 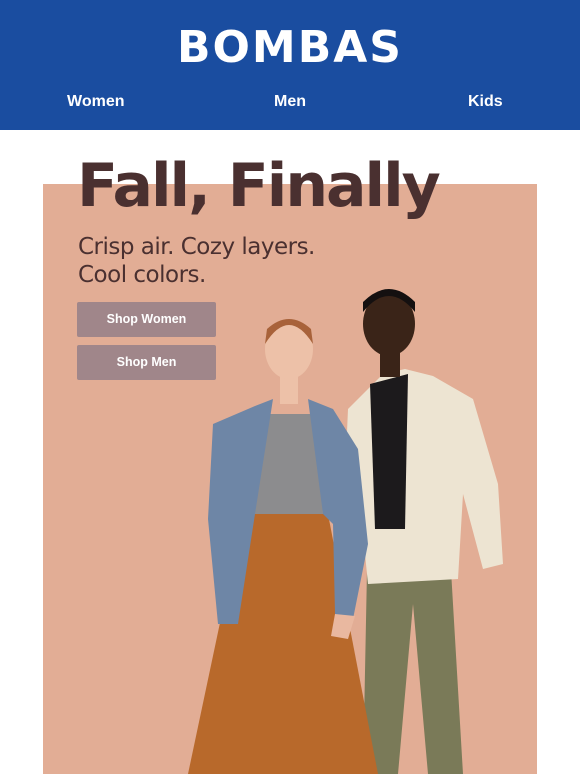 What do you see at coordinates (485, 102) in the screenshot?
I see `nav-kids-link: Kids` at bounding box center [485, 102].